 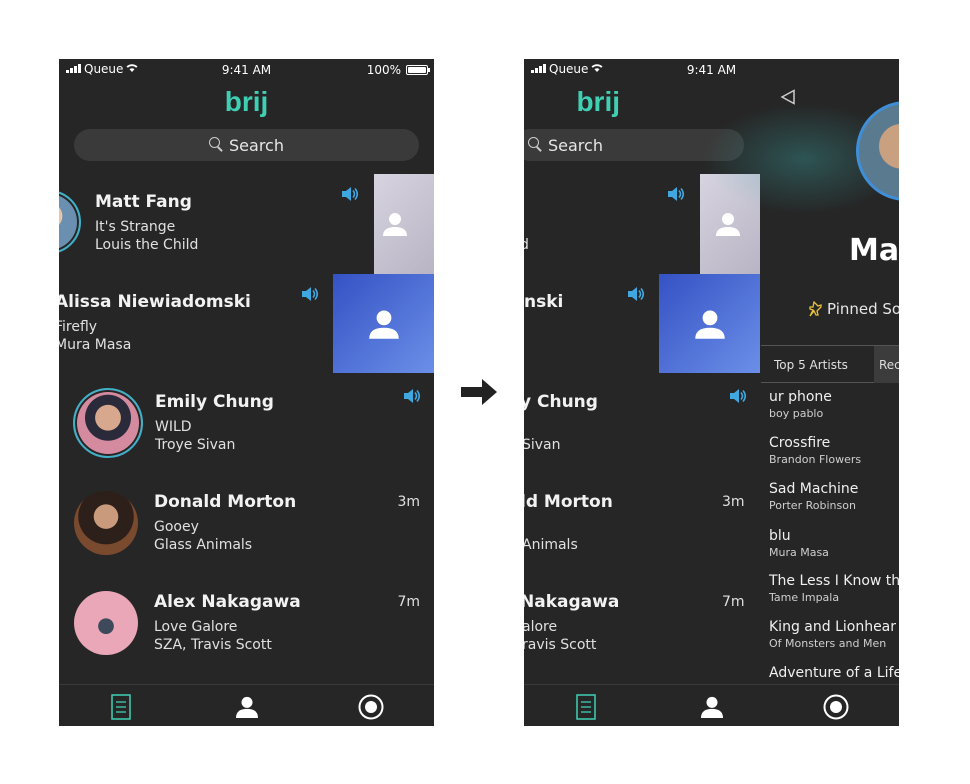 What do you see at coordinates (551, 545) in the screenshot?
I see `song-artist: Animals` at bounding box center [551, 545].